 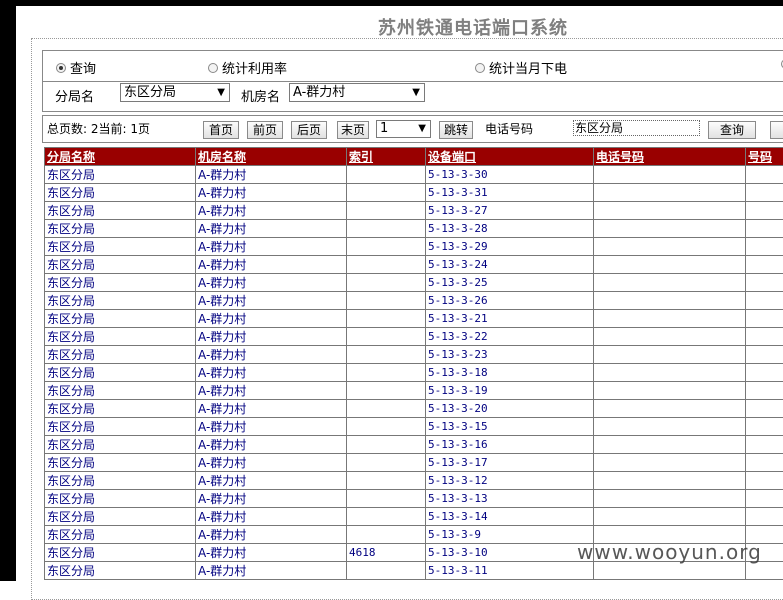 What do you see at coordinates (510, 175) in the screenshot?
I see `cell-port: 5-13-3-30` at bounding box center [510, 175].